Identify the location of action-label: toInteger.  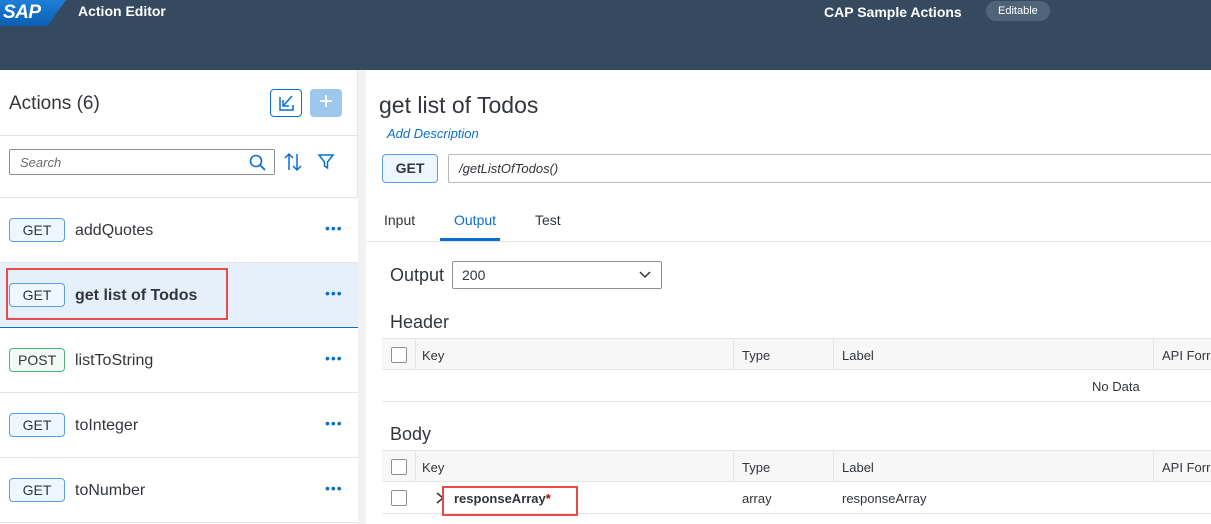
(107, 425).